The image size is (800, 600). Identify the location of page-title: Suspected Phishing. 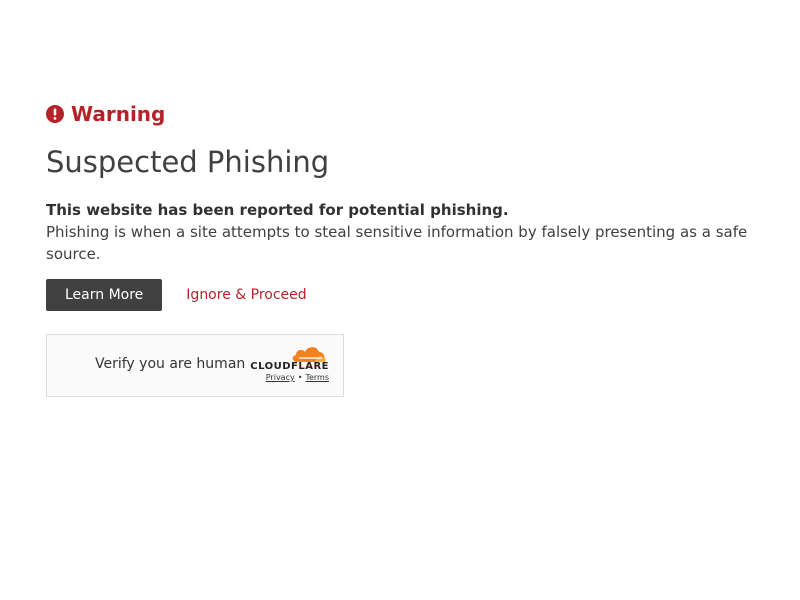
(188, 162).